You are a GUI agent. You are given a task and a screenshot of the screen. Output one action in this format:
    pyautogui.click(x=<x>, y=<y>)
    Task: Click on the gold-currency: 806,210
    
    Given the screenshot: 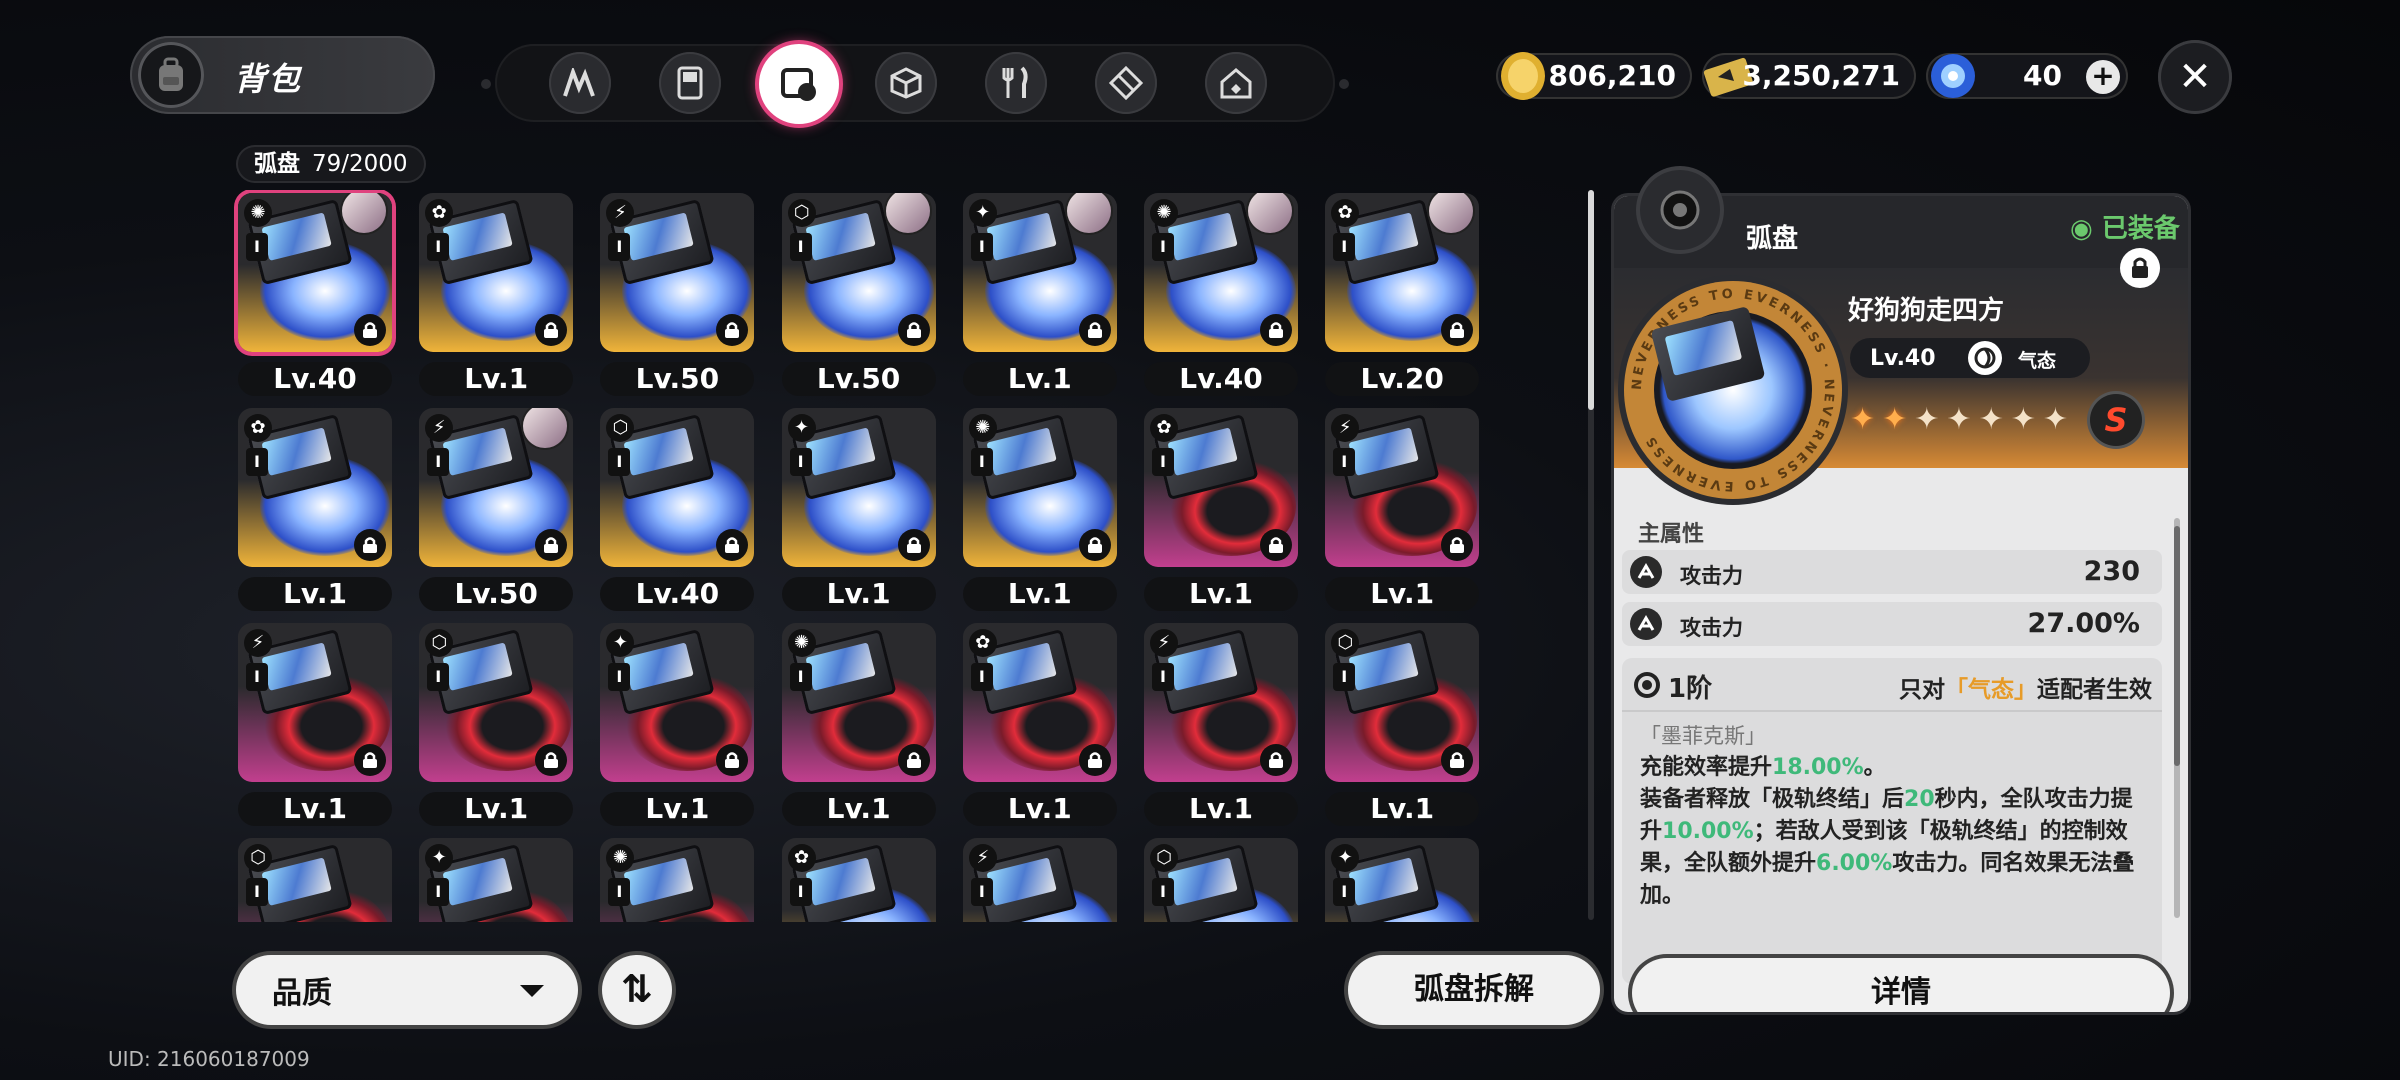 What is the action you would take?
    pyautogui.click(x=1594, y=76)
    